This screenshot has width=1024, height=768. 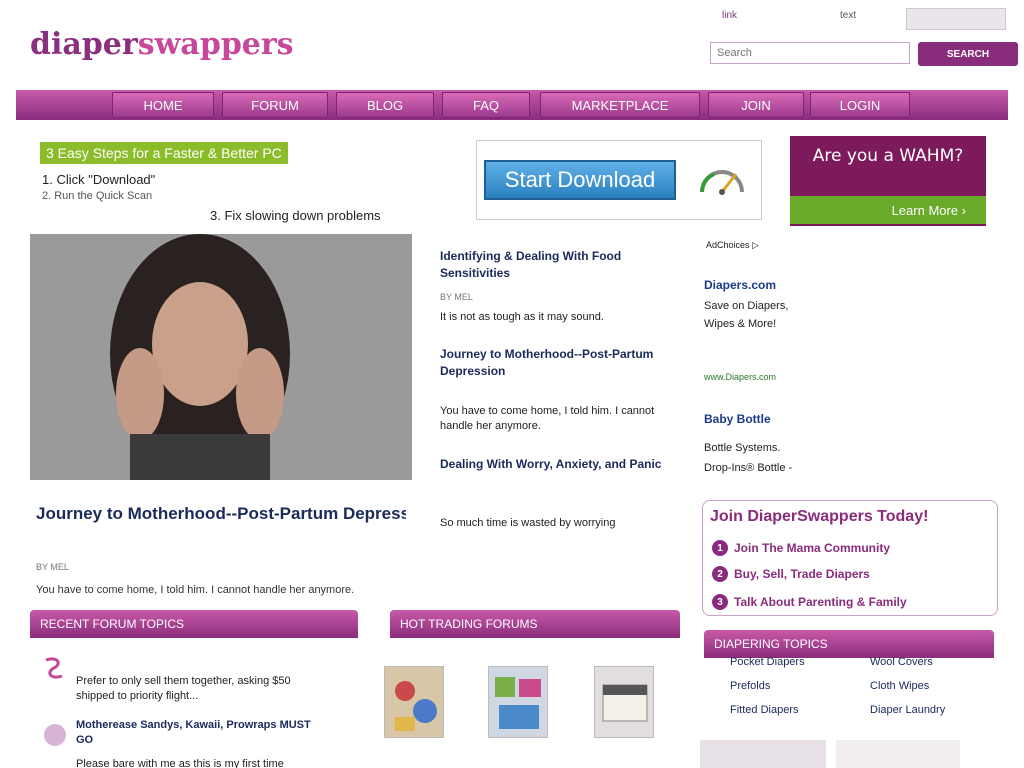 I want to click on nav-faq: FAQ, so click(x=486, y=105).